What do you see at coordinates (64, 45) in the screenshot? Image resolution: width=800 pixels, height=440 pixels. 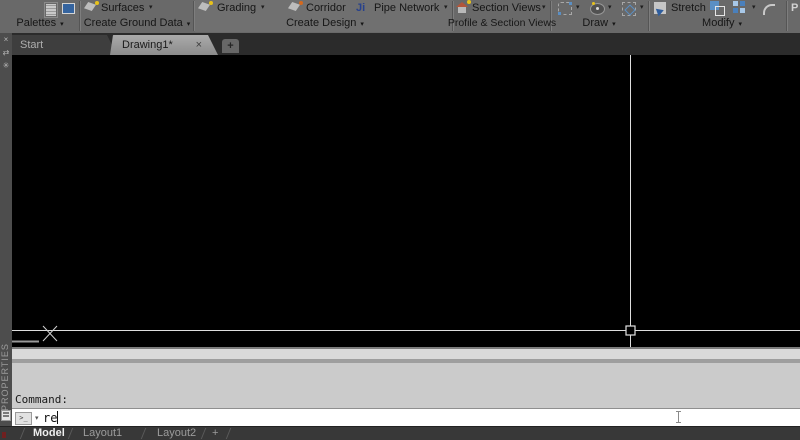 I see `tab-start: Start` at bounding box center [64, 45].